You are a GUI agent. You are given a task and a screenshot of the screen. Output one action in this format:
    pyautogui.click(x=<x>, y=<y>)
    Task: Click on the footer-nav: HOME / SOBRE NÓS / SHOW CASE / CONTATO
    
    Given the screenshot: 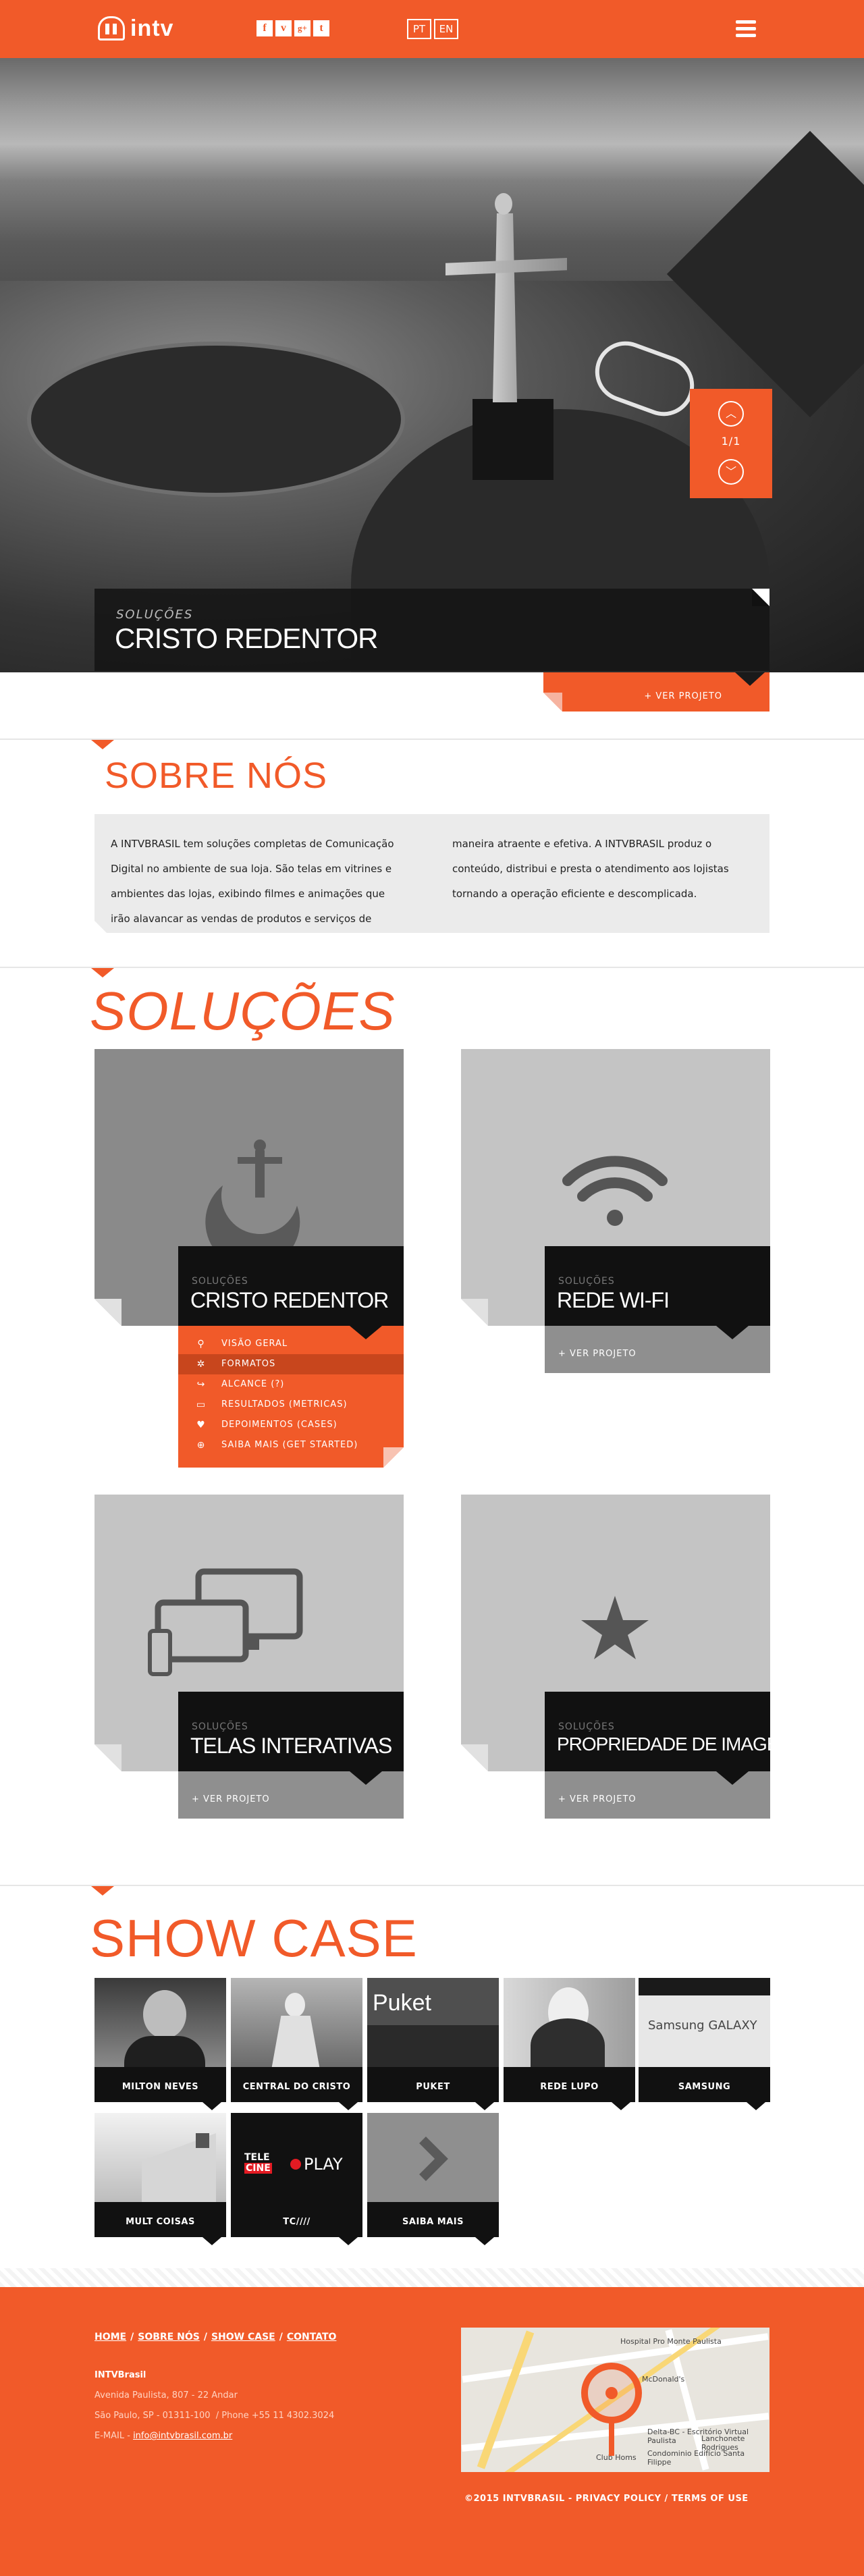 What is the action you would take?
    pyautogui.click(x=215, y=2337)
    